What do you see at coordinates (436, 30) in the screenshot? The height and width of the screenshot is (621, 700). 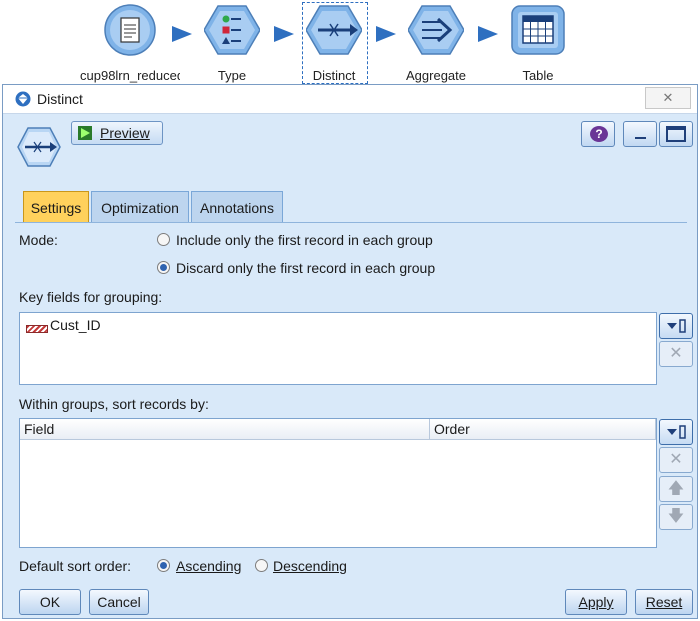 I see `aggregate-node-icon` at bounding box center [436, 30].